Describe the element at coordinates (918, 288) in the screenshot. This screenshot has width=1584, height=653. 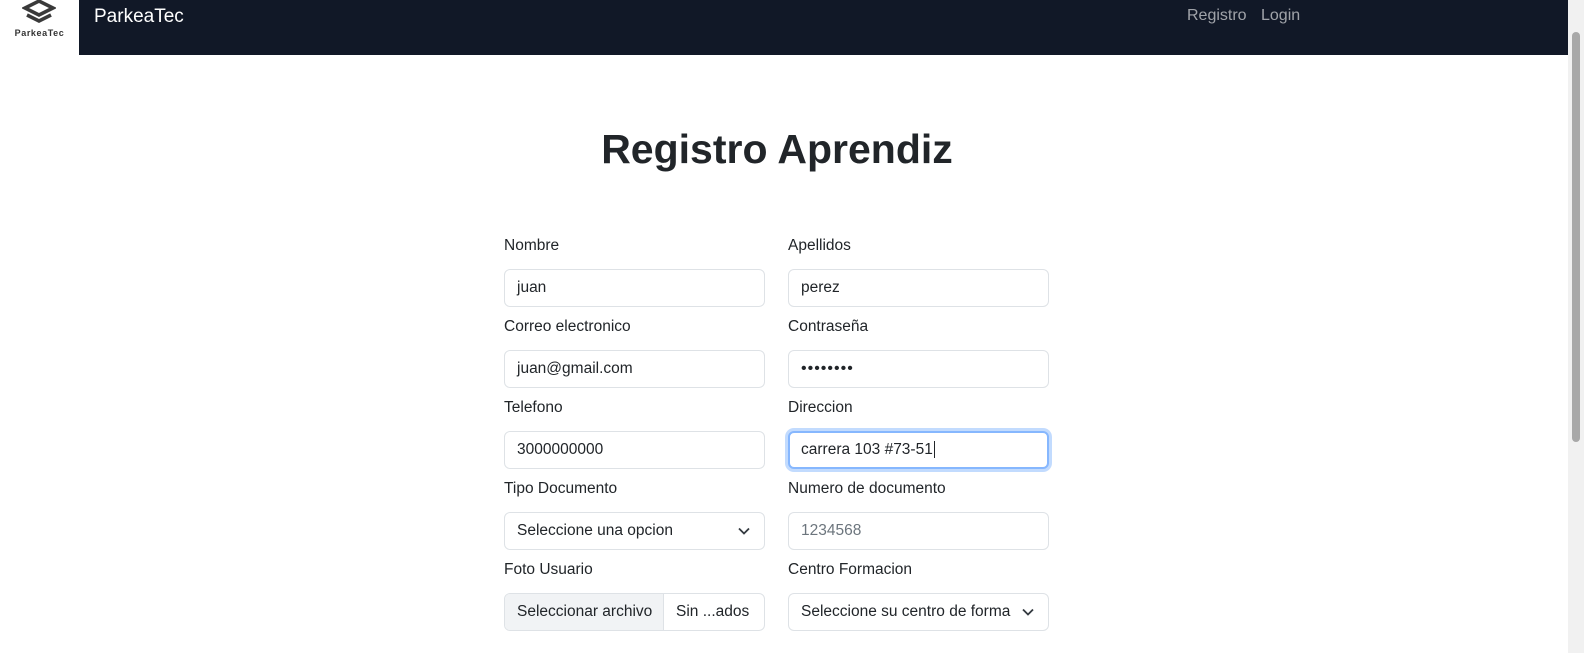
I see `apellidos-input: perez` at that location.